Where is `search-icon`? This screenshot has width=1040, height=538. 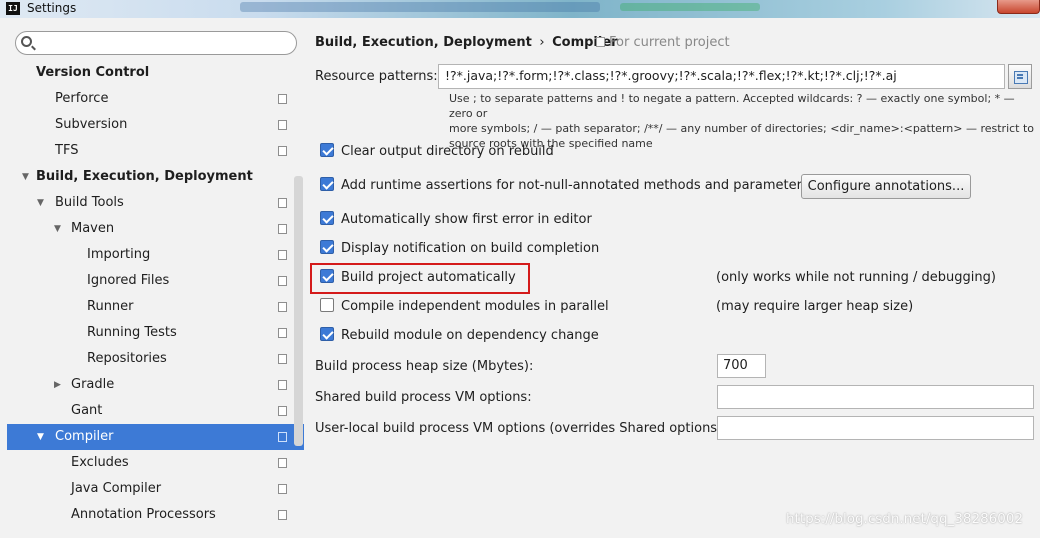 search-icon is located at coordinates (26, 41).